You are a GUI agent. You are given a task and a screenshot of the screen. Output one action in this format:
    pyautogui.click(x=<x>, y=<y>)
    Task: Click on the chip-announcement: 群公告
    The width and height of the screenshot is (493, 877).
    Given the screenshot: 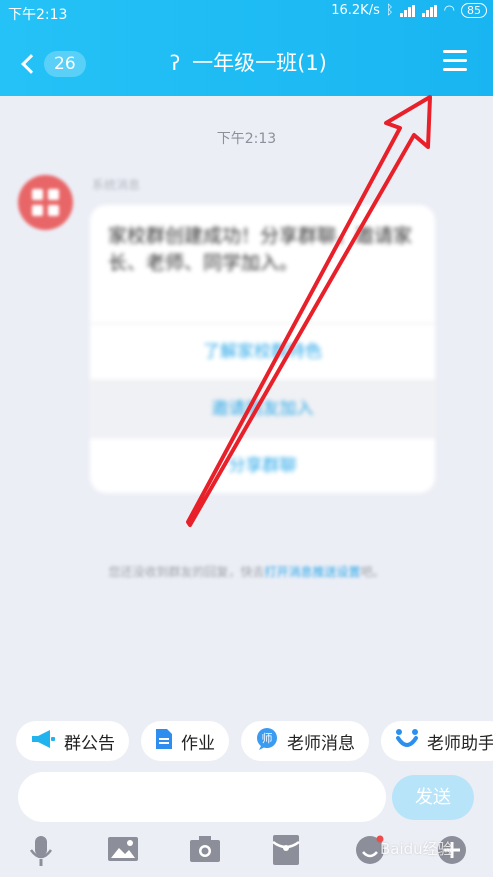 What is the action you would take?
    pyautogui.click(x=72, y=741)
    